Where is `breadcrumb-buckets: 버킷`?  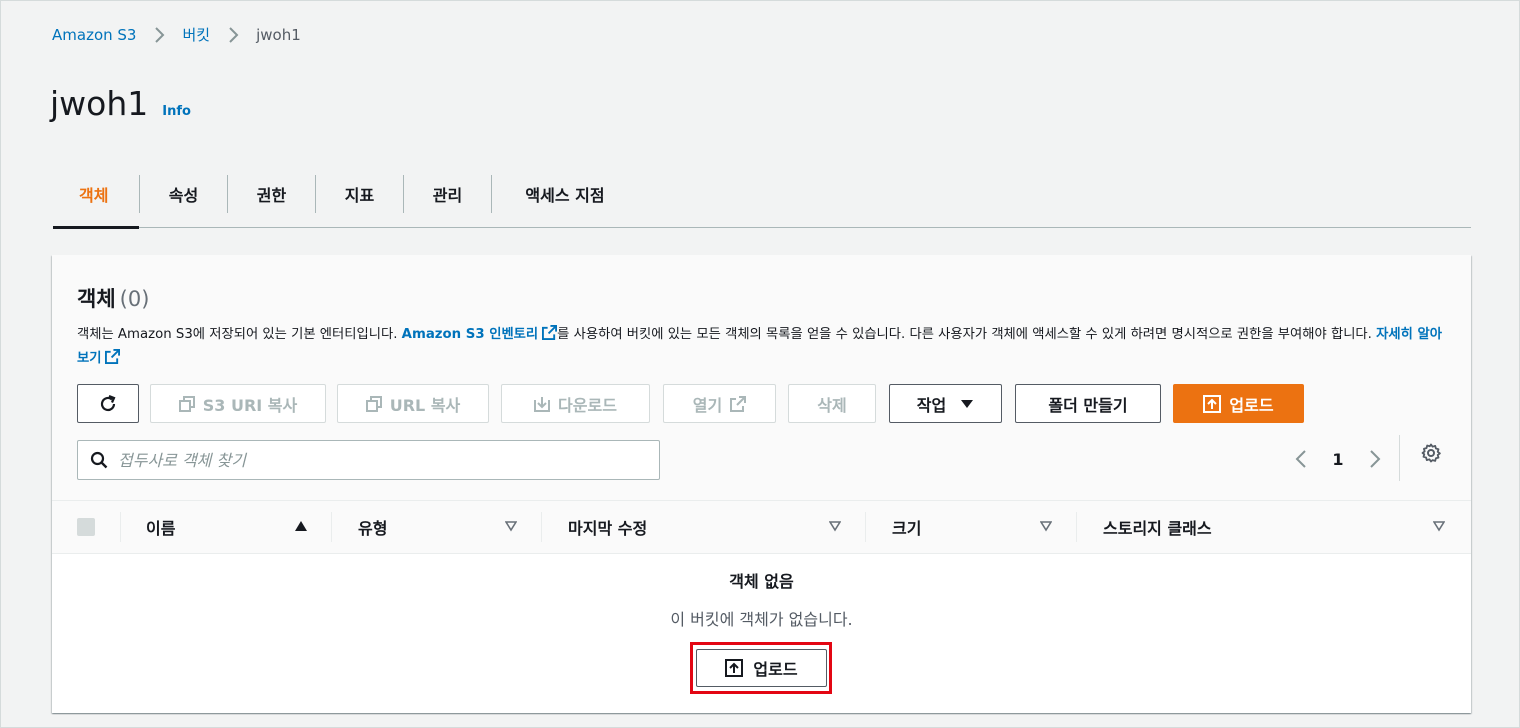 breadcrumb-buckets: 버킷 is located at coordinates (196, 34).